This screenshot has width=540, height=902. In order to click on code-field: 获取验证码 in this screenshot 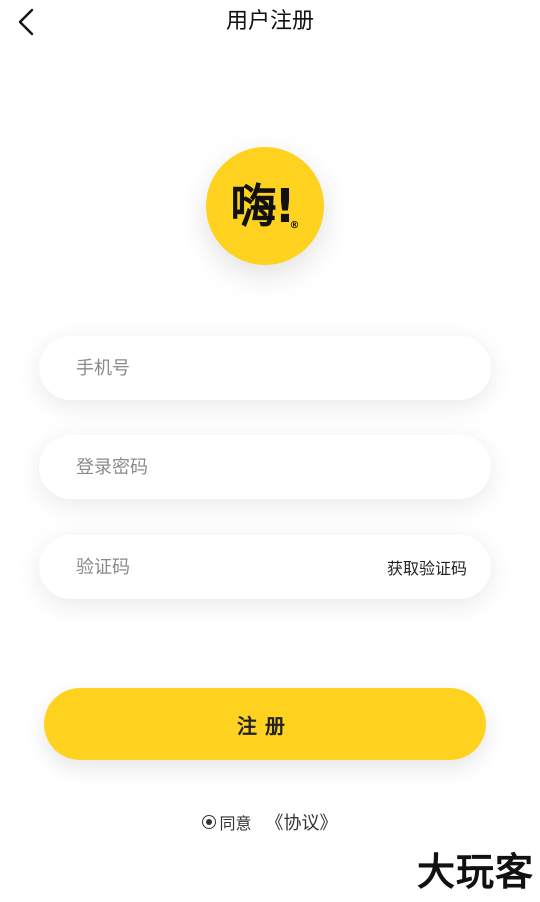, I will do `click(265, 567)`.